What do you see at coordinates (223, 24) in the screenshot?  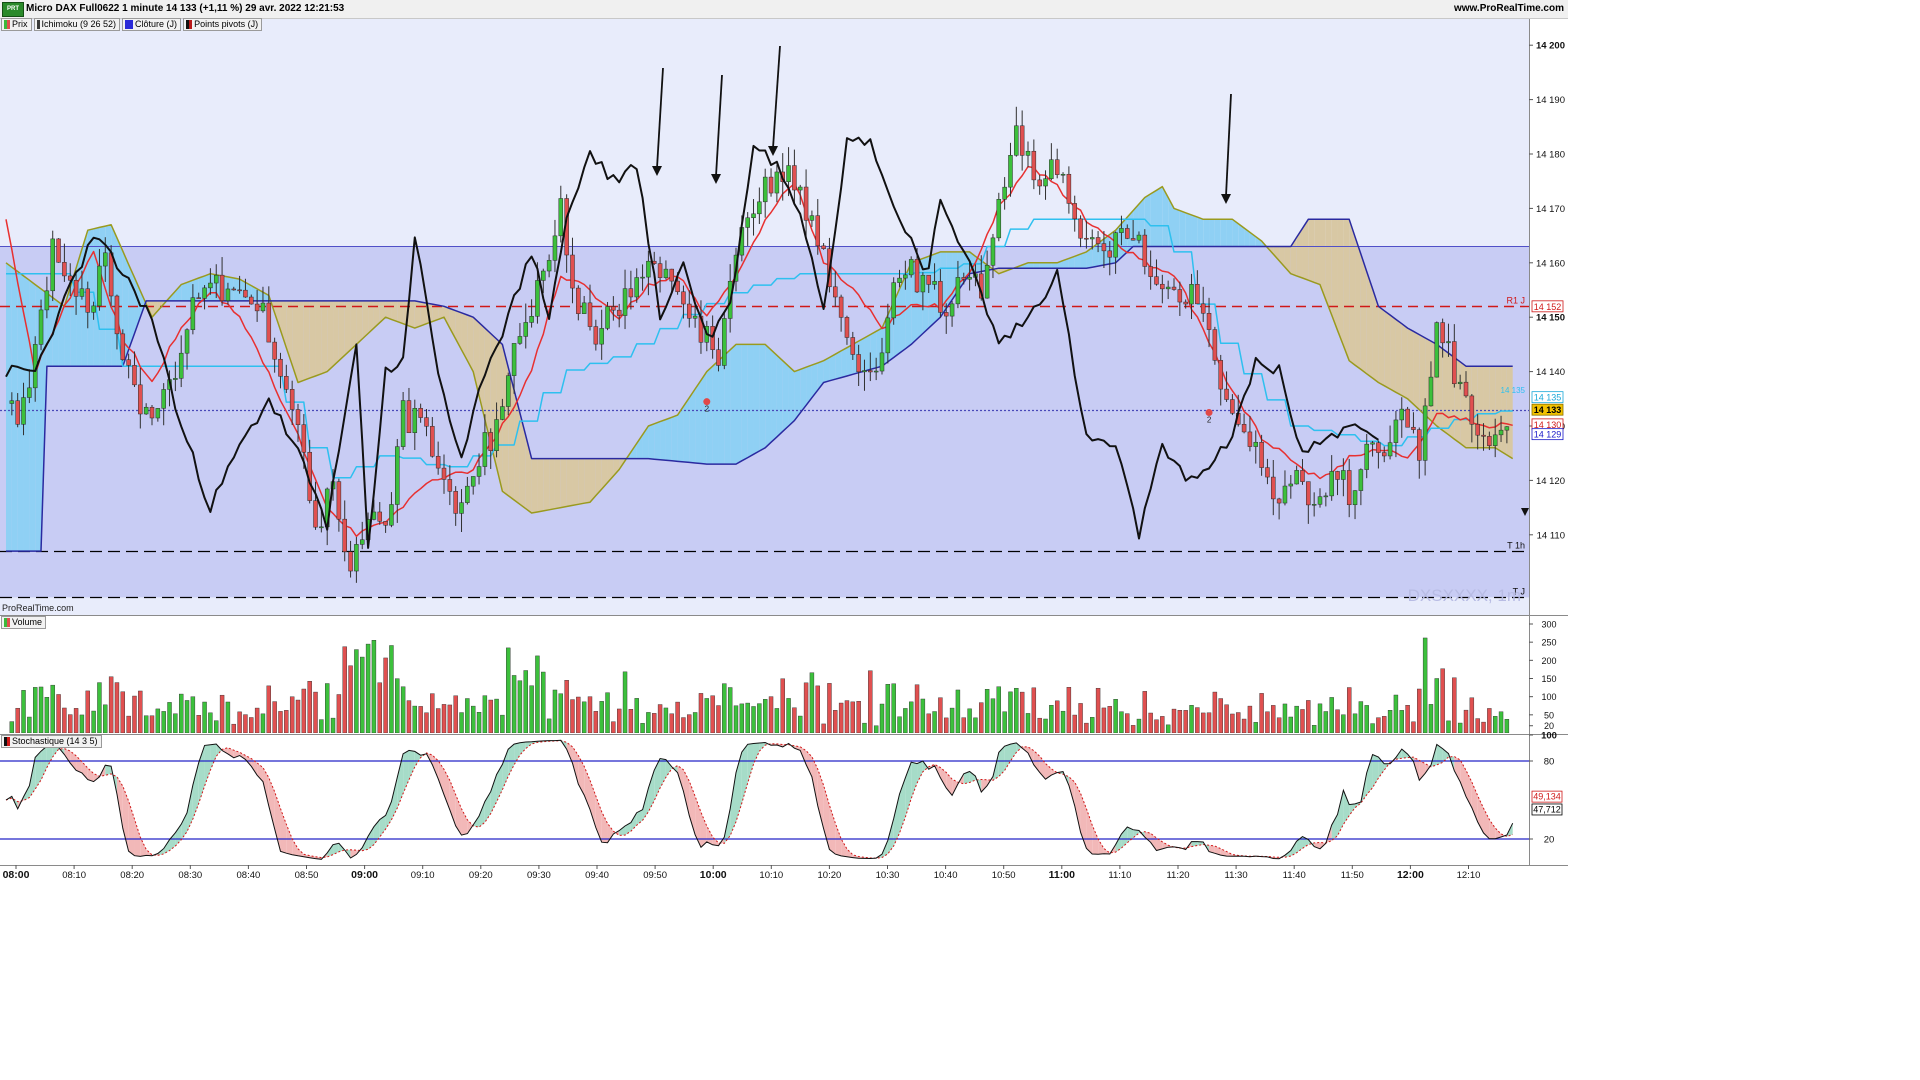 I see `legend-points-pivots: Points pivots (J)` at bounding box center [223, 24].